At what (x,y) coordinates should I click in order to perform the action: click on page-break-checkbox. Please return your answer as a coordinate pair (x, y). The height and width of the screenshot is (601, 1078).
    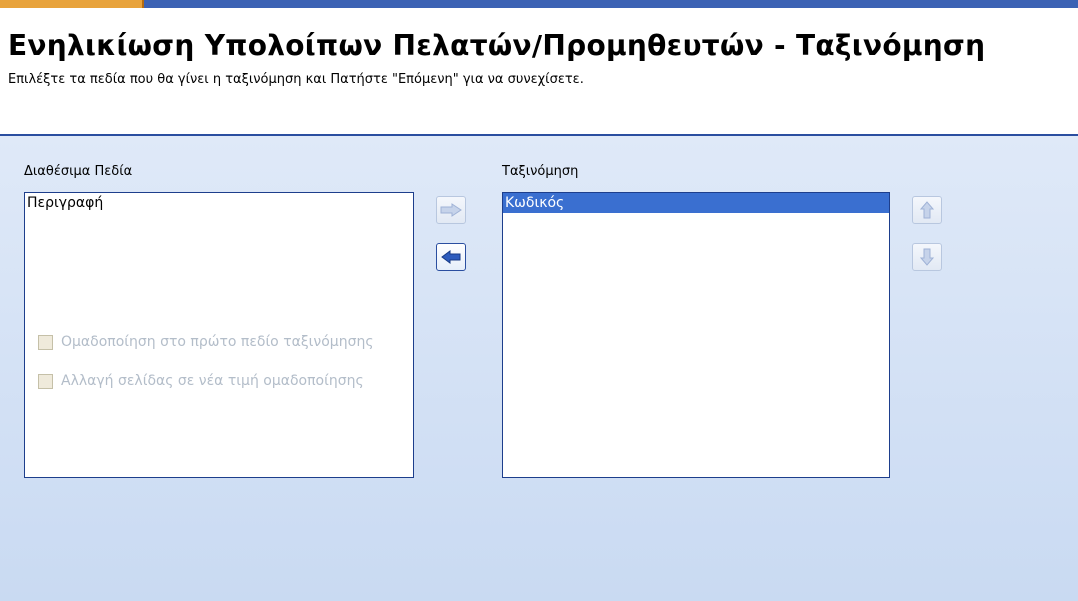
    Looking at the image, I should click on (45, 381).